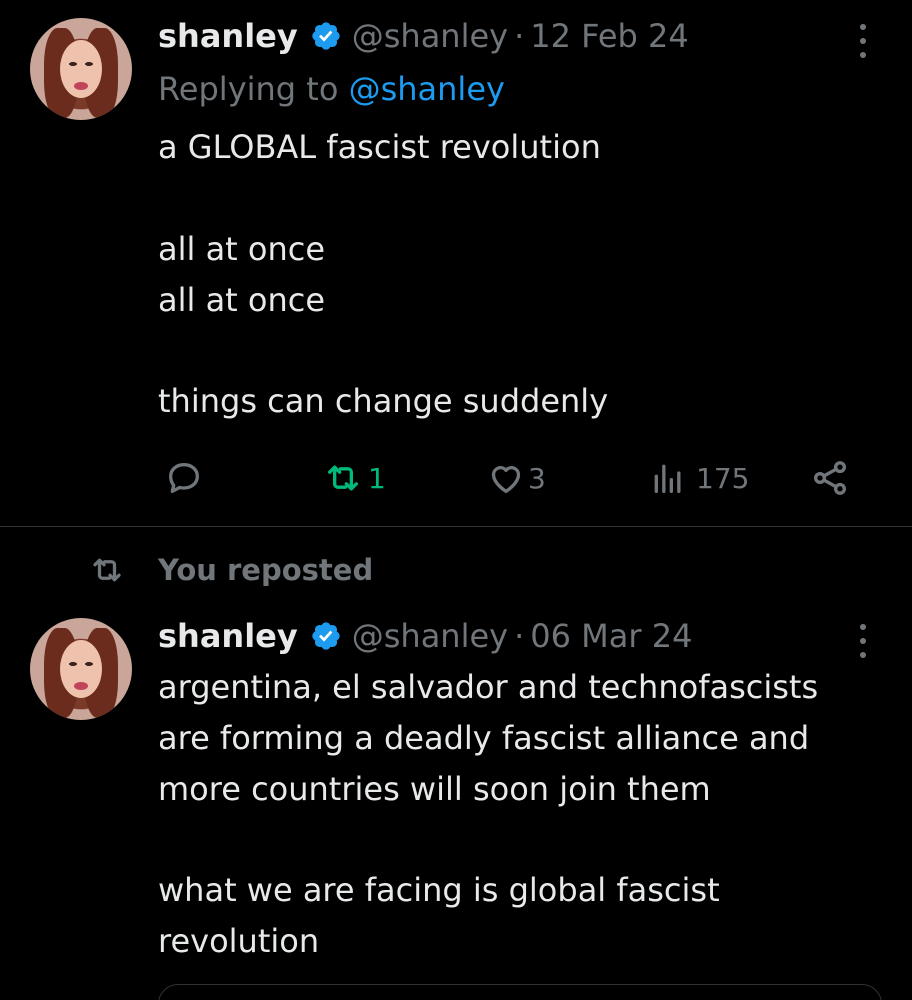 Image resolution: width=912 pixels, height=1000 pixels. What do you see at coordinates (456, 526) in the screenshot?
I see `divider` at bounding box center [456, 526].